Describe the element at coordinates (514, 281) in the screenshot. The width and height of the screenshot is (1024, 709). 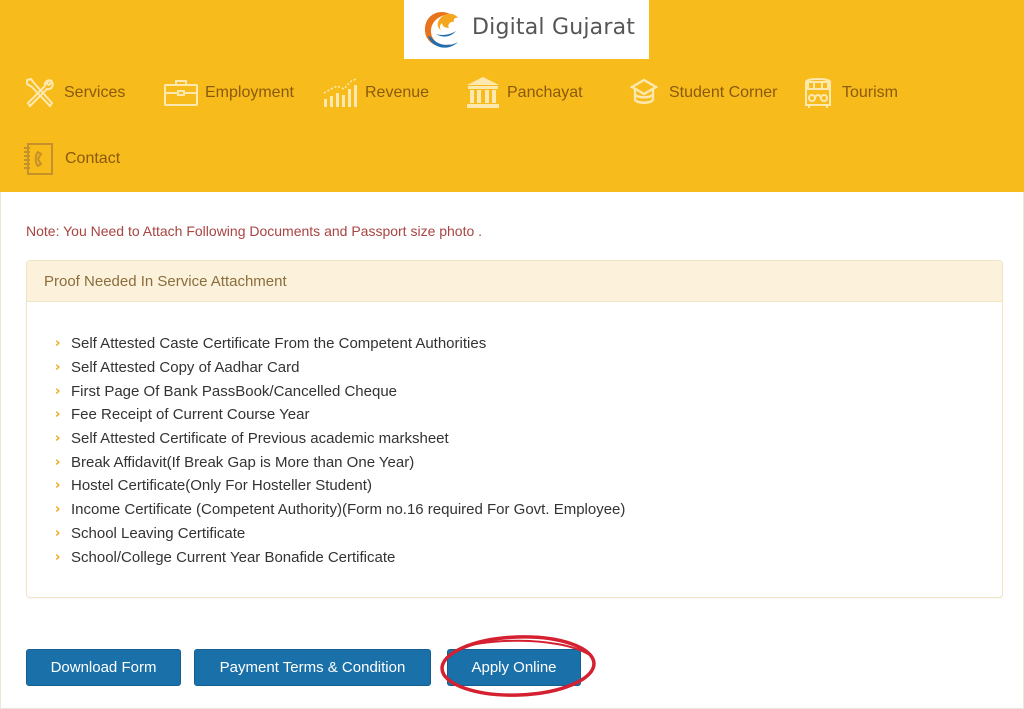
I see `panel-heading: Proof Needed In Service Attachment` at that location.